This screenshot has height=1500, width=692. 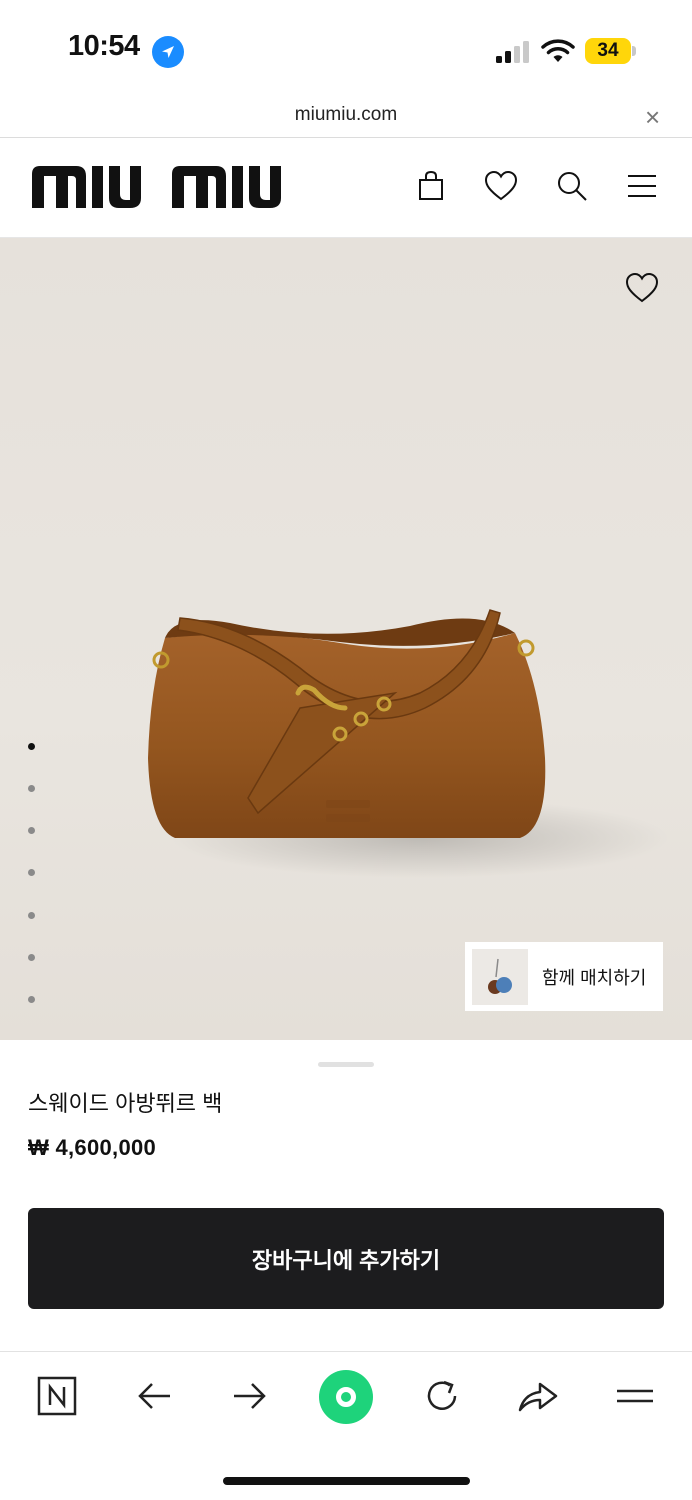 What do you see at coordinates (156, 187) in the screenshot?
I see `miu-miu-logo` at bounding box center [156, 187].